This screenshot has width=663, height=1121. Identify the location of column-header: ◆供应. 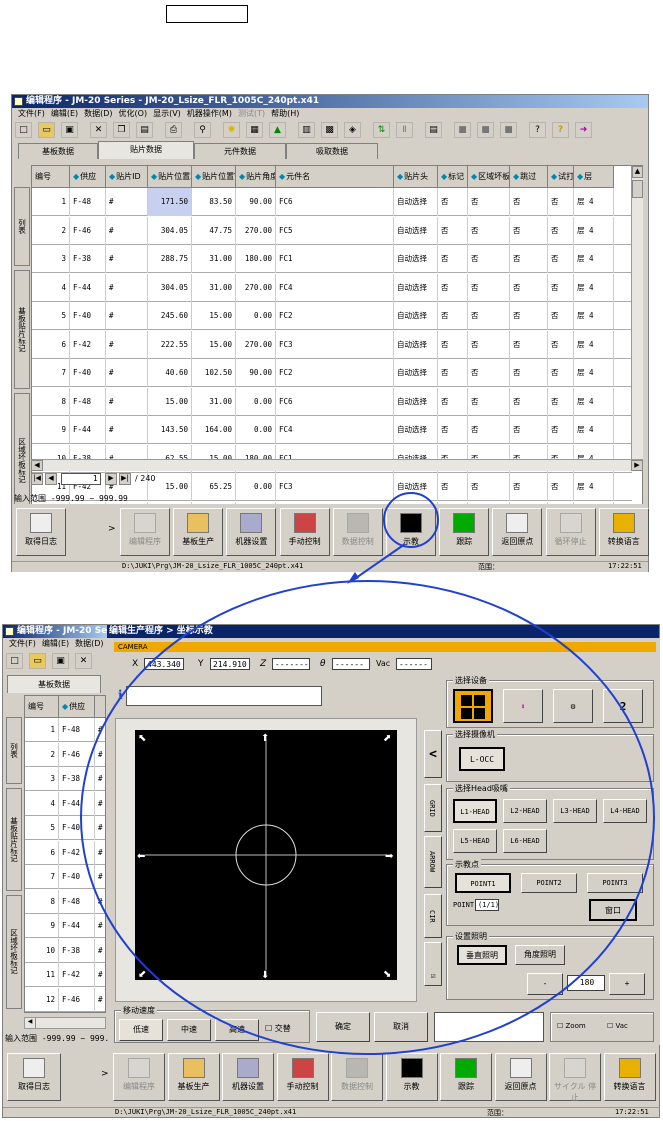
(77, 707).